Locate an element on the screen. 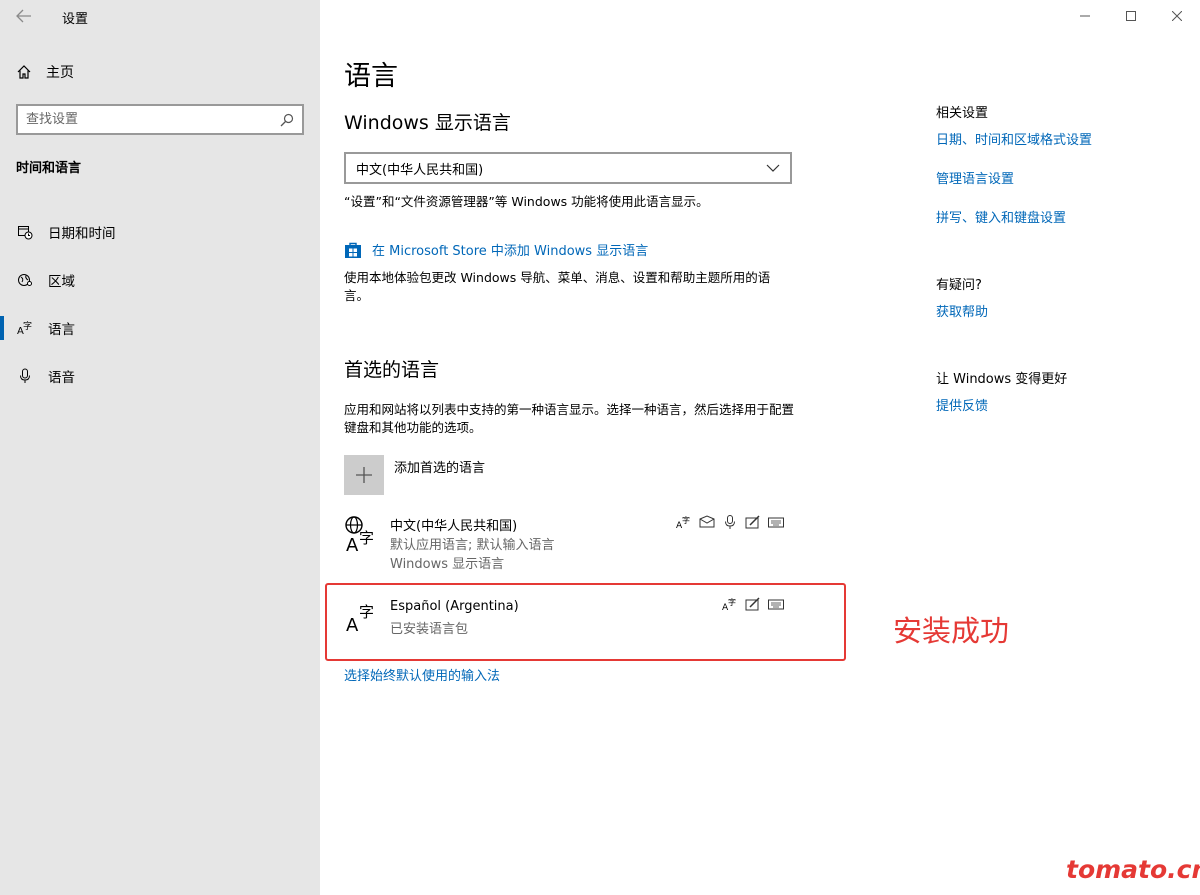  related-settings-heading: 相关设置 is located at coordinates (962, 113).